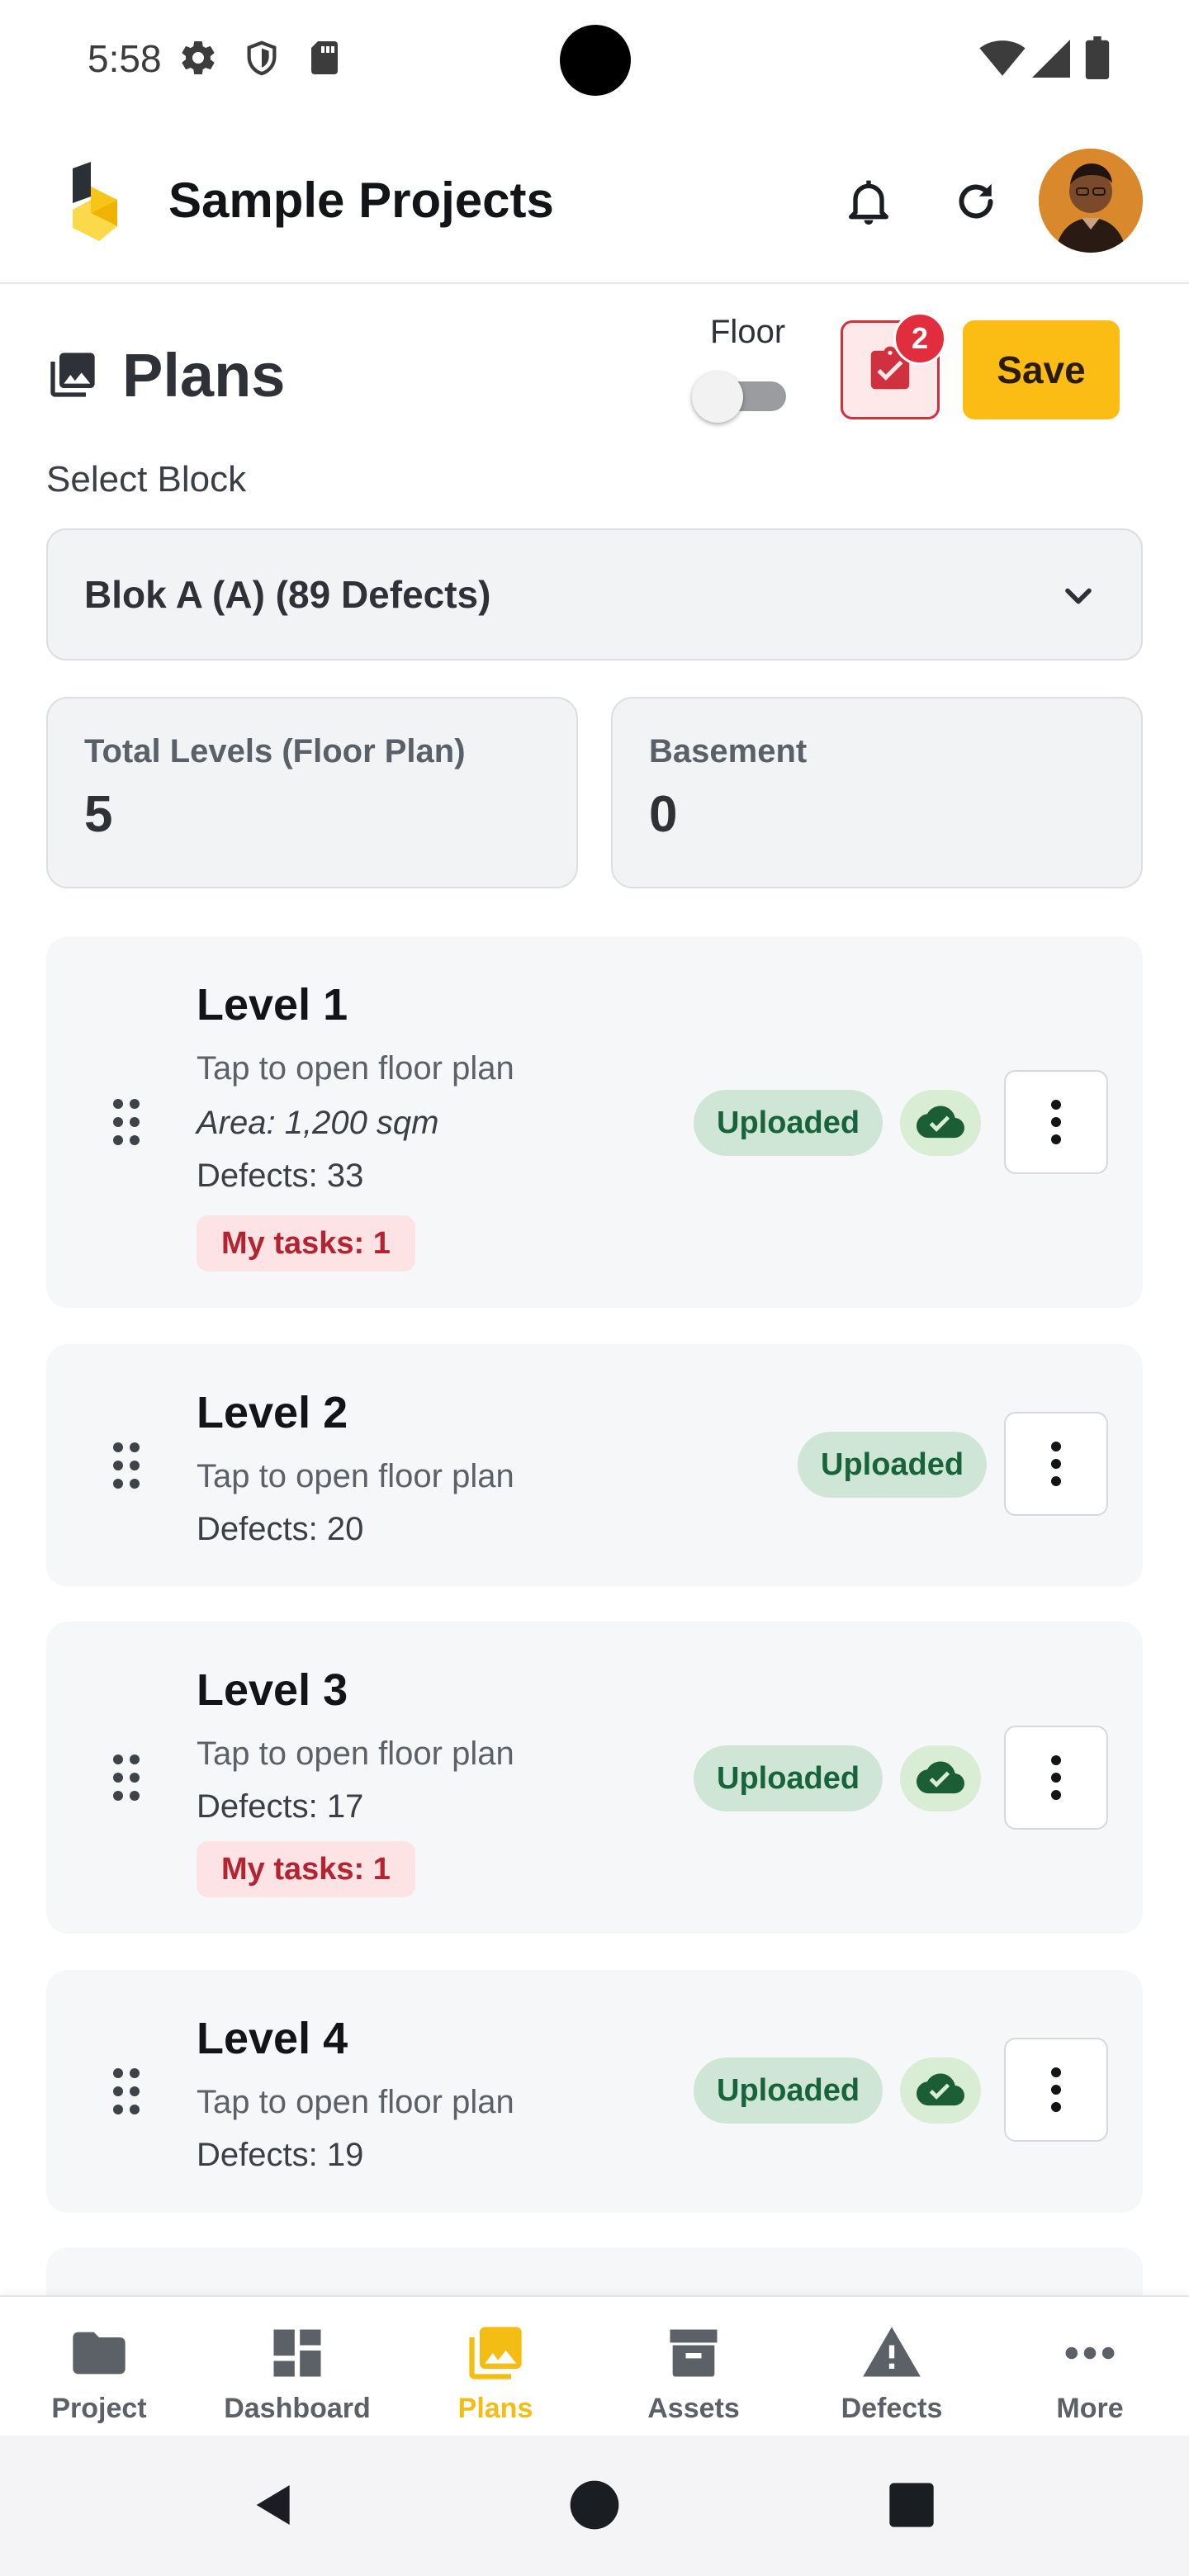 The width and height of the screenshot is (1189, 2576). I want to click on user-avatar, so click(1091, 201).